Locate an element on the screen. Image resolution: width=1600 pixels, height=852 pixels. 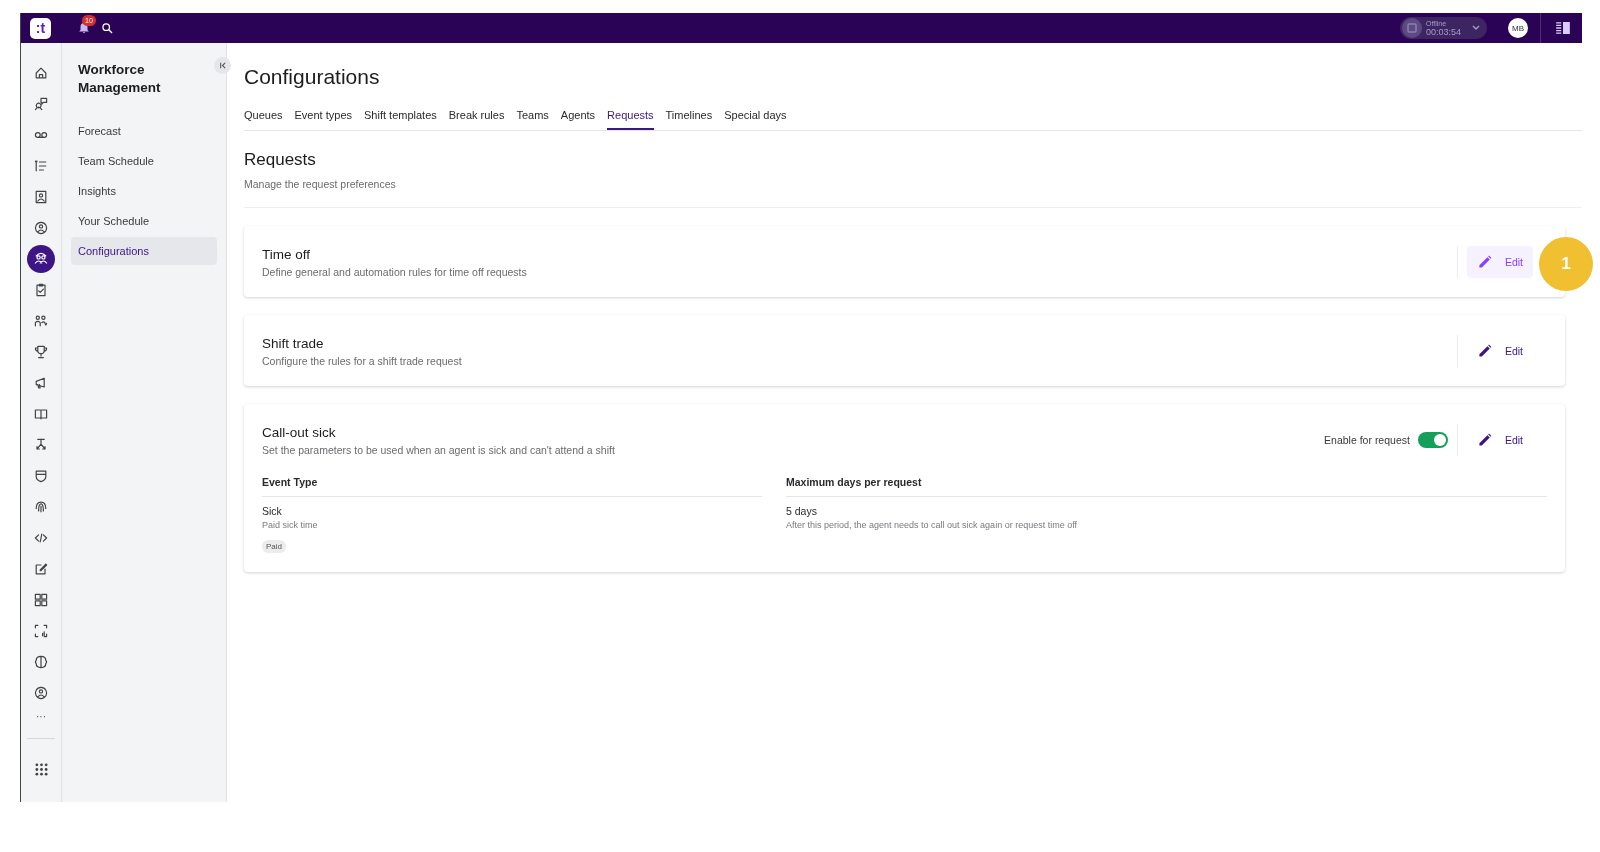
enable-switch is located at coordinates (1432, 440).